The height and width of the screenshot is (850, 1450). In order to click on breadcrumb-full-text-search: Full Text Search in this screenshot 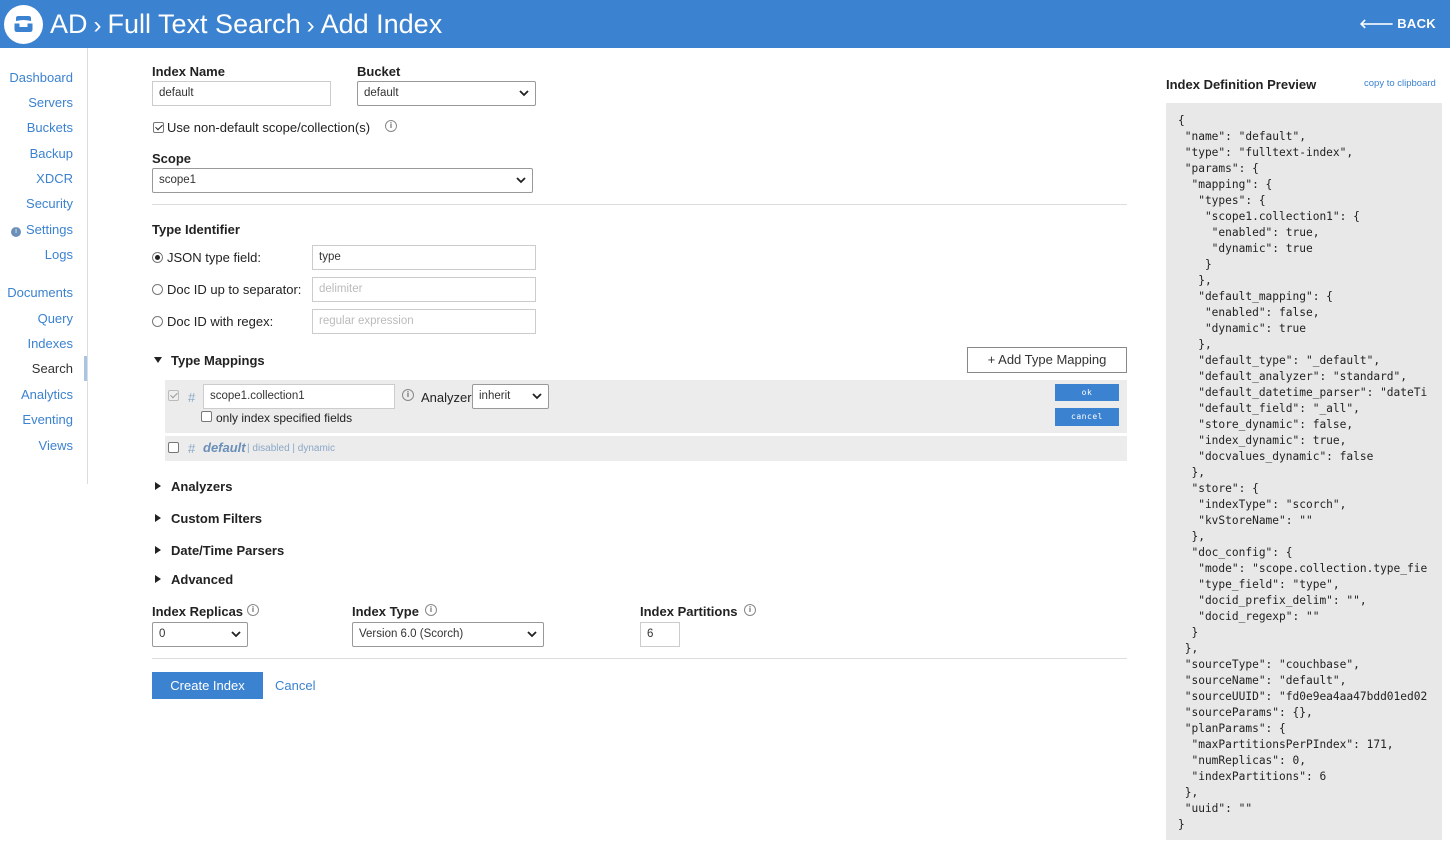, I will do `click(204, 24)`.